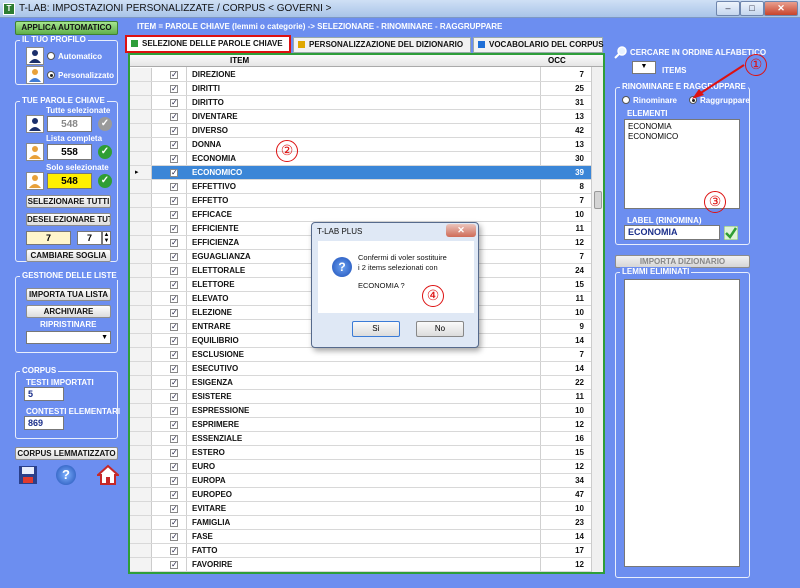 The image size is (800, 588). I want to click on search-icon, so click(621, 52).